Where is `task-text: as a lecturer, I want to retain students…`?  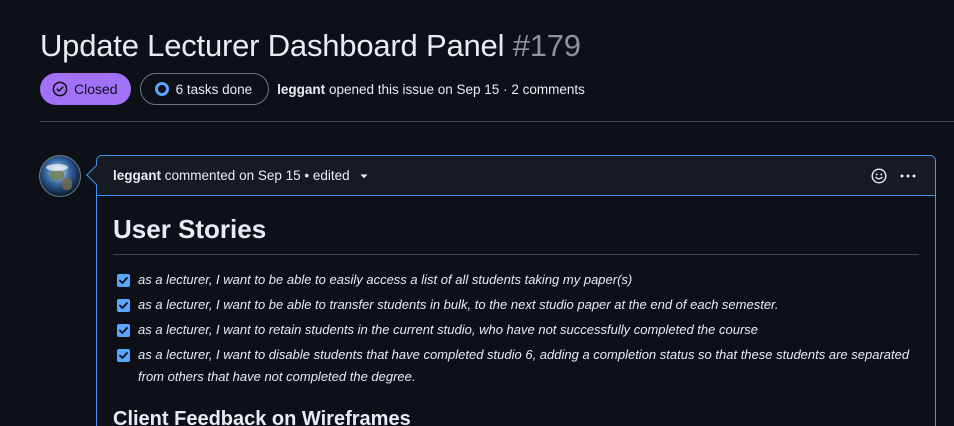
task-text: as a lecturer, I want to retain students… is located at coordinates (448, 329).